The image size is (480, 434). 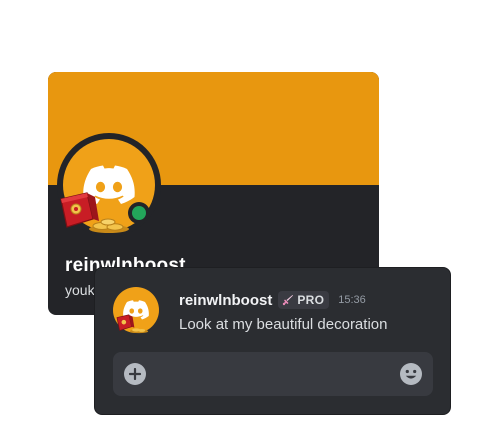 I want to click on message-username: reinwlnboost, so click(x=225, y=300).